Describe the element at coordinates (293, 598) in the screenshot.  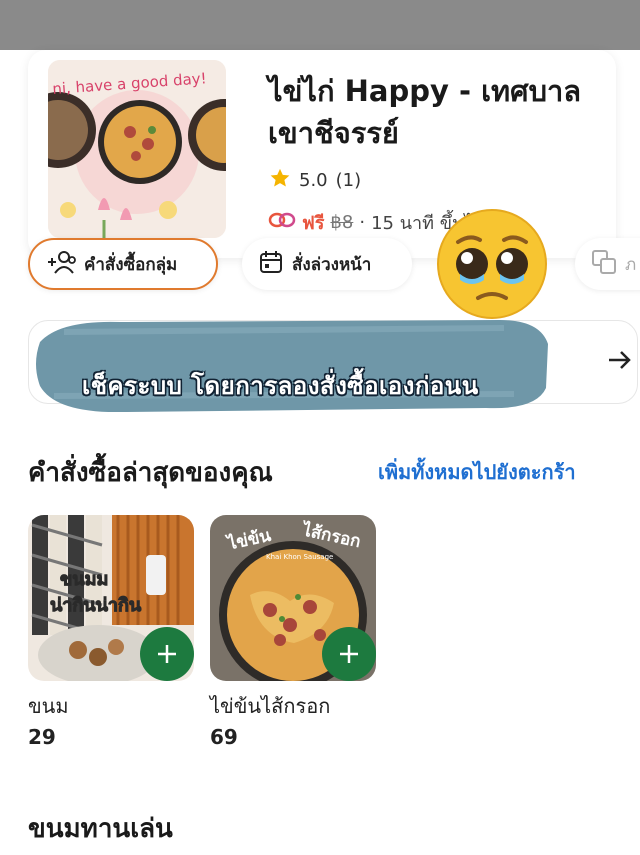
I see `product-image-omelette: ไข่ข้น ไส้กรอก Khai Khon Sausage` at that location.